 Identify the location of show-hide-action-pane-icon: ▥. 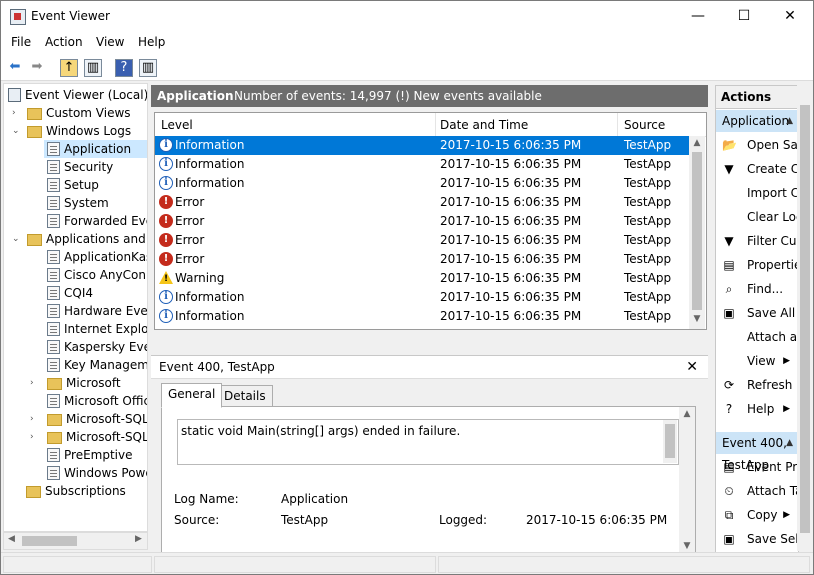
(148, 68).